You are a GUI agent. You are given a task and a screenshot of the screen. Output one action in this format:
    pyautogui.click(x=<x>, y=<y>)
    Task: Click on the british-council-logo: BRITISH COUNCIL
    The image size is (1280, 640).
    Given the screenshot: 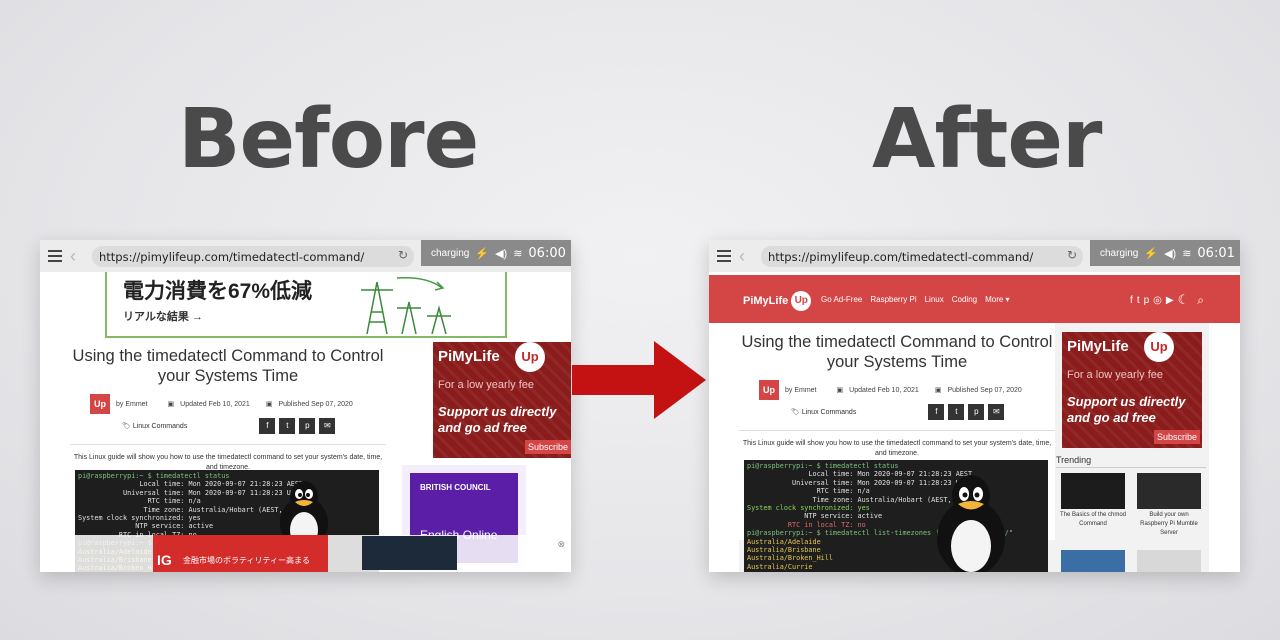 What is the action you would take?
    pyautogui.click(x=455, y=487)
    